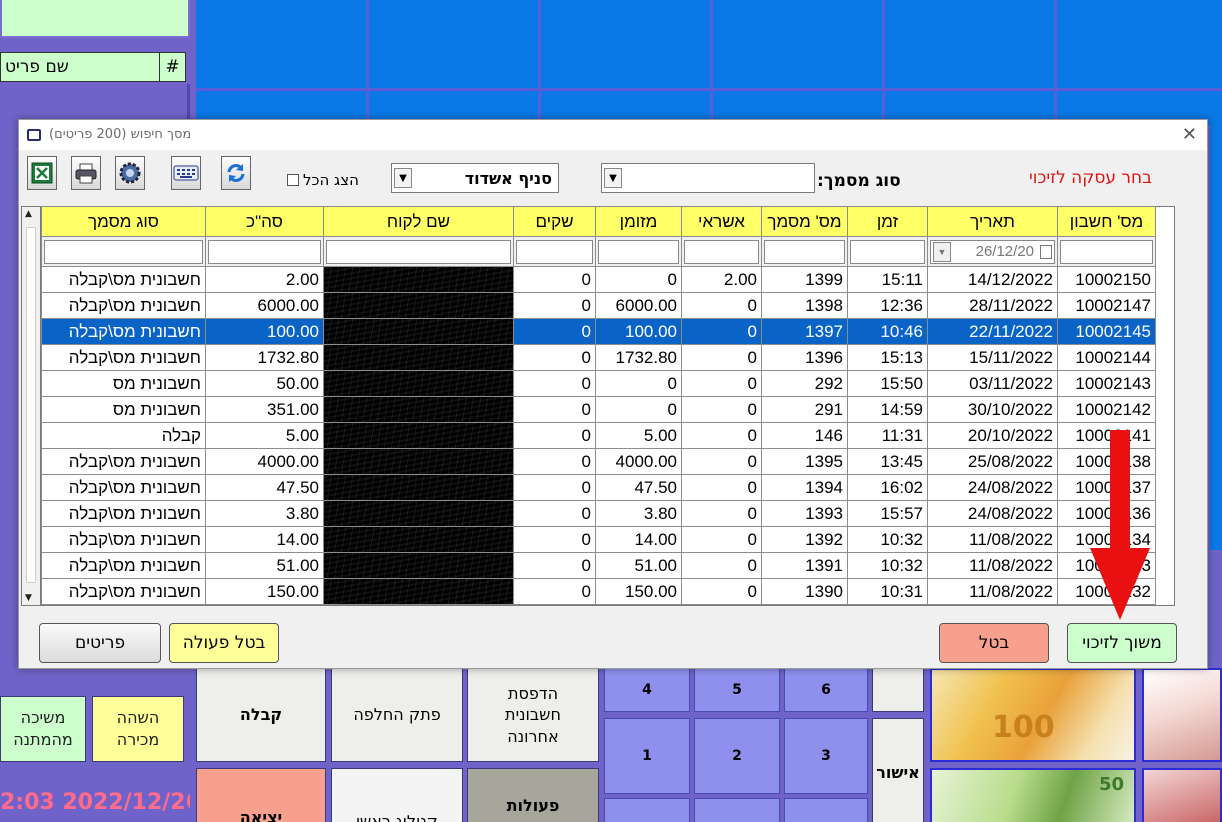  I want to click on show-all-box, so click(293, 180).